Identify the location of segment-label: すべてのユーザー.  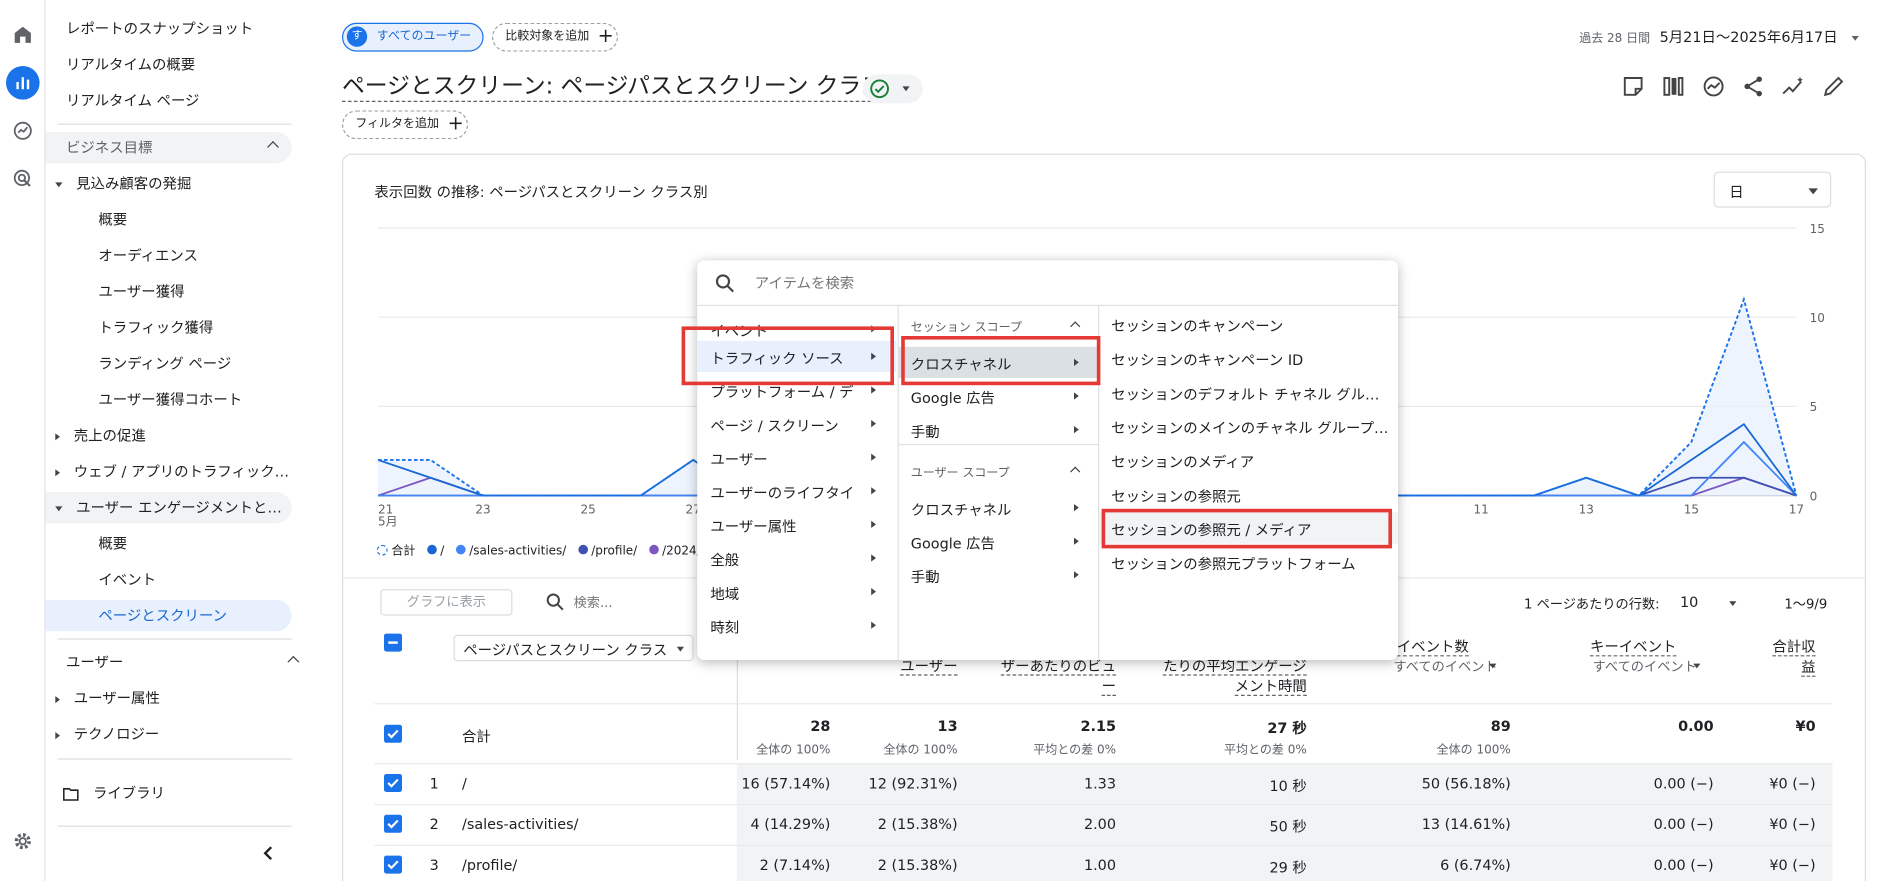
(424, 37).